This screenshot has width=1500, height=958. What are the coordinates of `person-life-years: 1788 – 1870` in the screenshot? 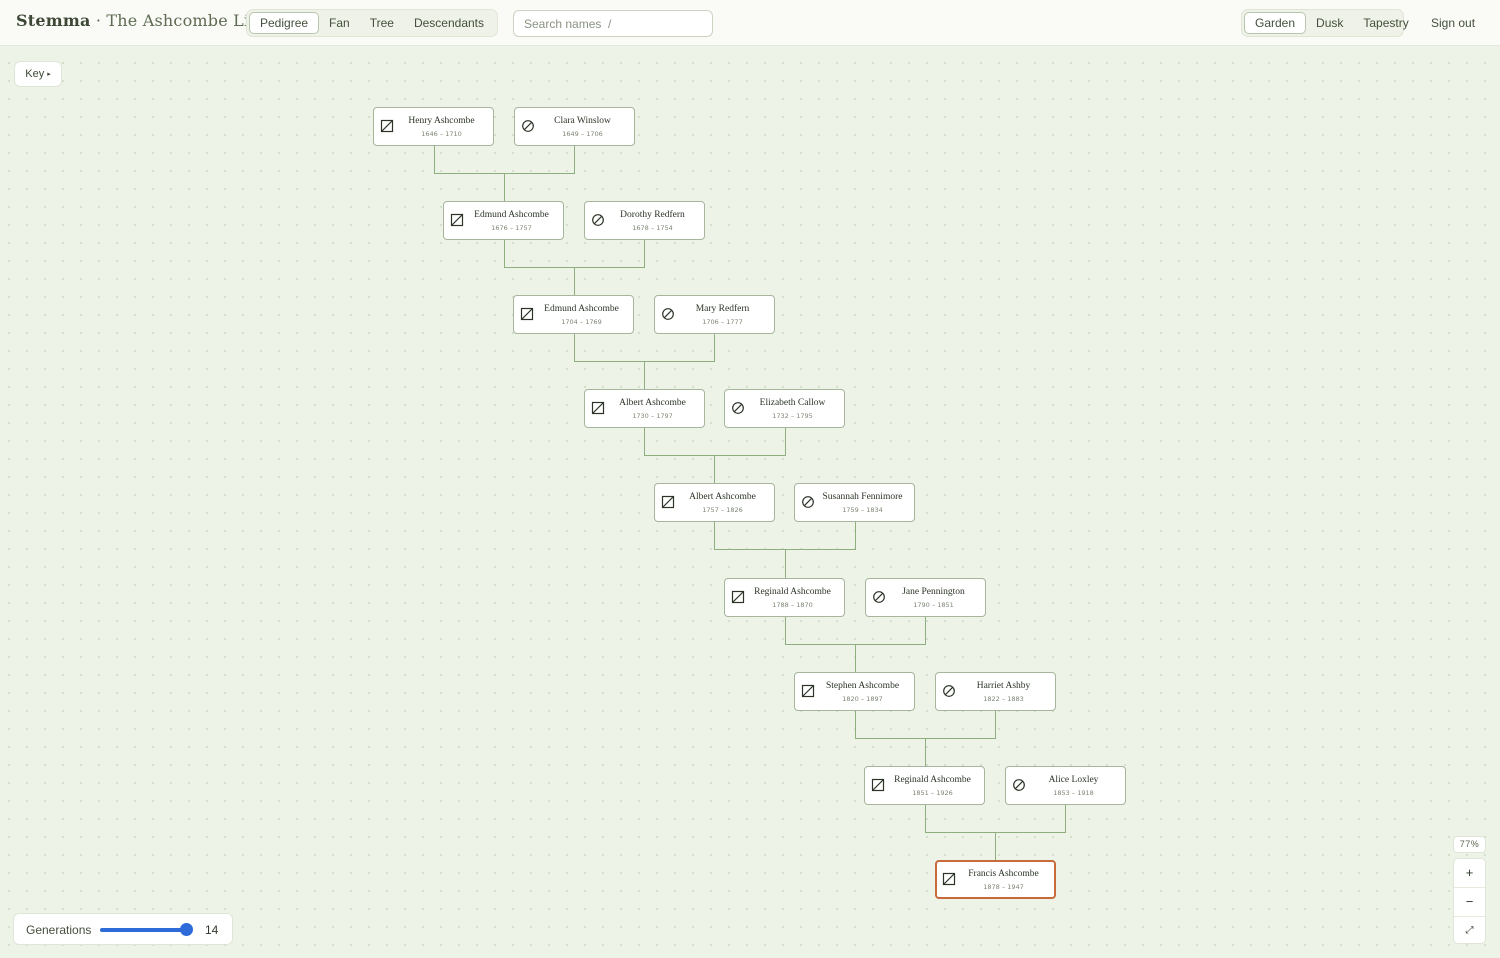 It's located at (792, 605).